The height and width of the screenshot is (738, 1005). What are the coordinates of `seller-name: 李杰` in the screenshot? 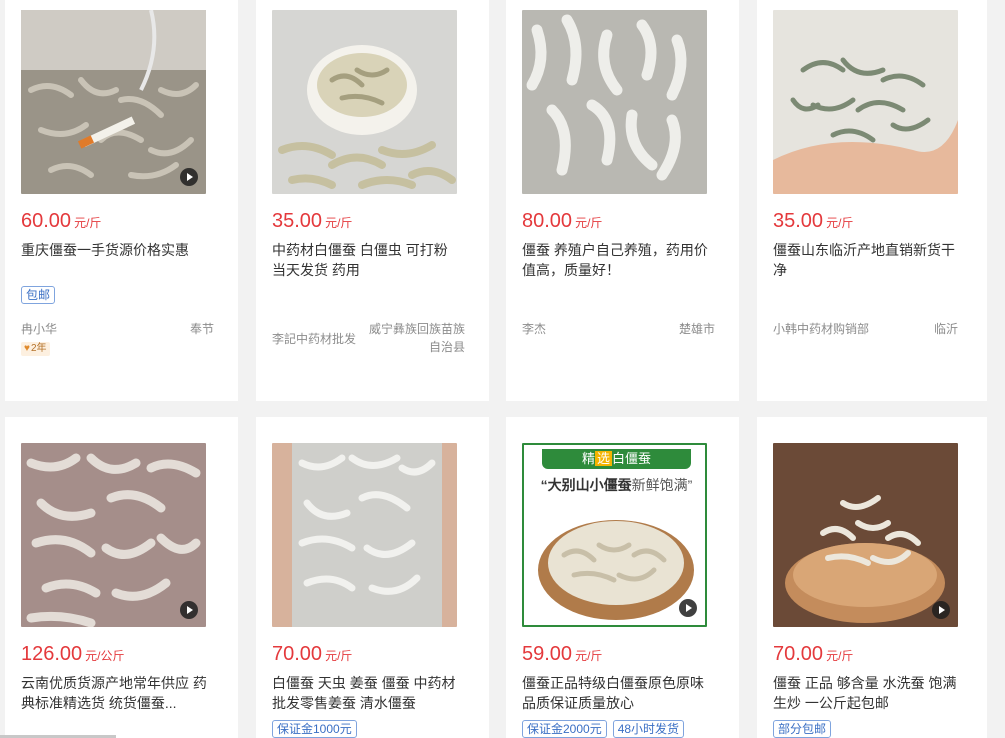 It's located at (534, 328).